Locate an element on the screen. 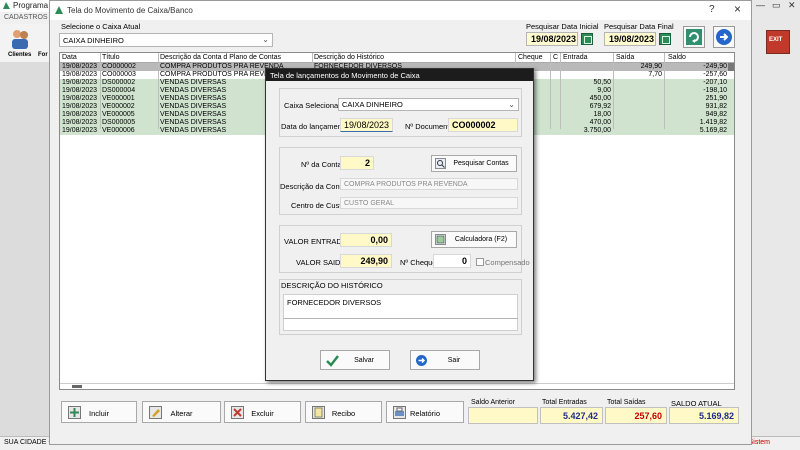  cell-entrada: 679,92 is located at coordinates (600, 106).